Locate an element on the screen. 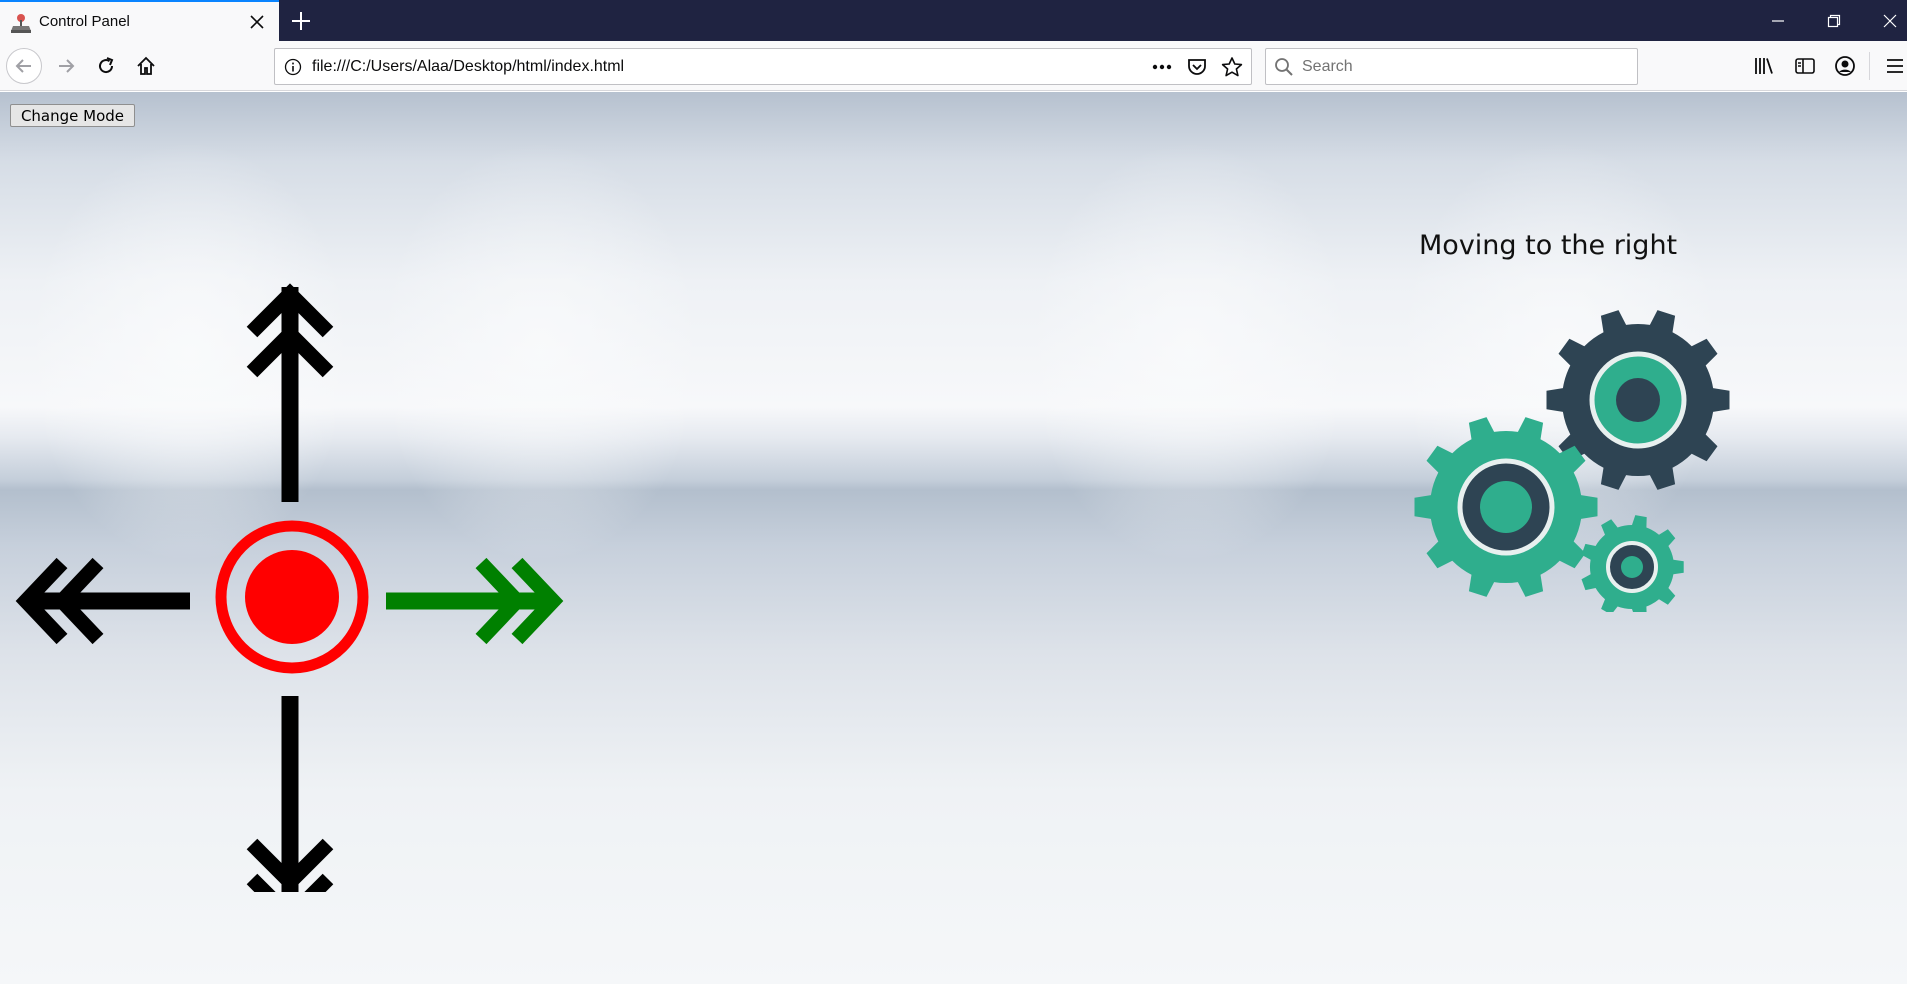 The width and height of the screenshot is (1907, 984). account-button is located at coordinates (1845, 66).